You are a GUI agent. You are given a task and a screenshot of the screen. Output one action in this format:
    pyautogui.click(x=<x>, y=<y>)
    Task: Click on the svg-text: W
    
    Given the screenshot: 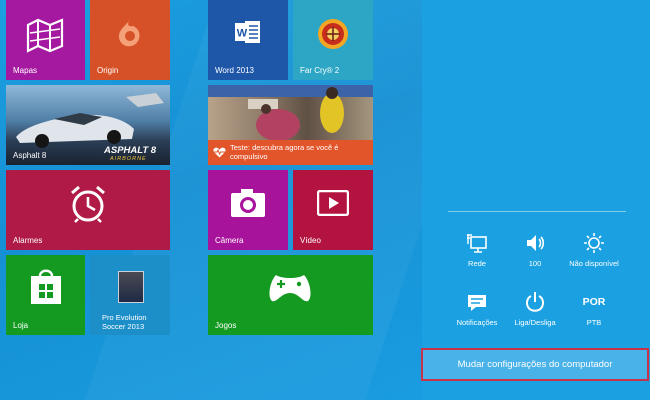 What is the action you would take?
    pyautogui.click(x=242, y=34)
    